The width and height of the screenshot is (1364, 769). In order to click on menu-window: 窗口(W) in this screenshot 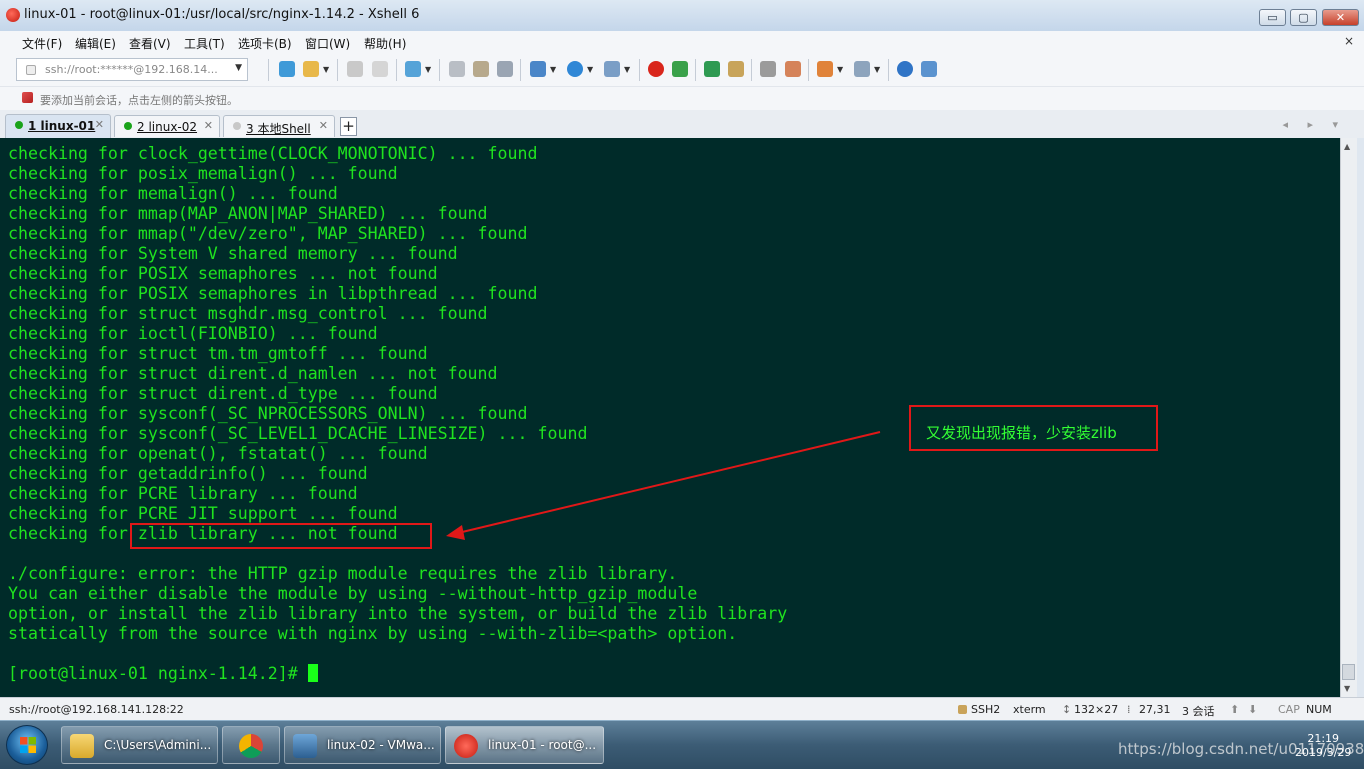, I will do `click(327, 43)`.